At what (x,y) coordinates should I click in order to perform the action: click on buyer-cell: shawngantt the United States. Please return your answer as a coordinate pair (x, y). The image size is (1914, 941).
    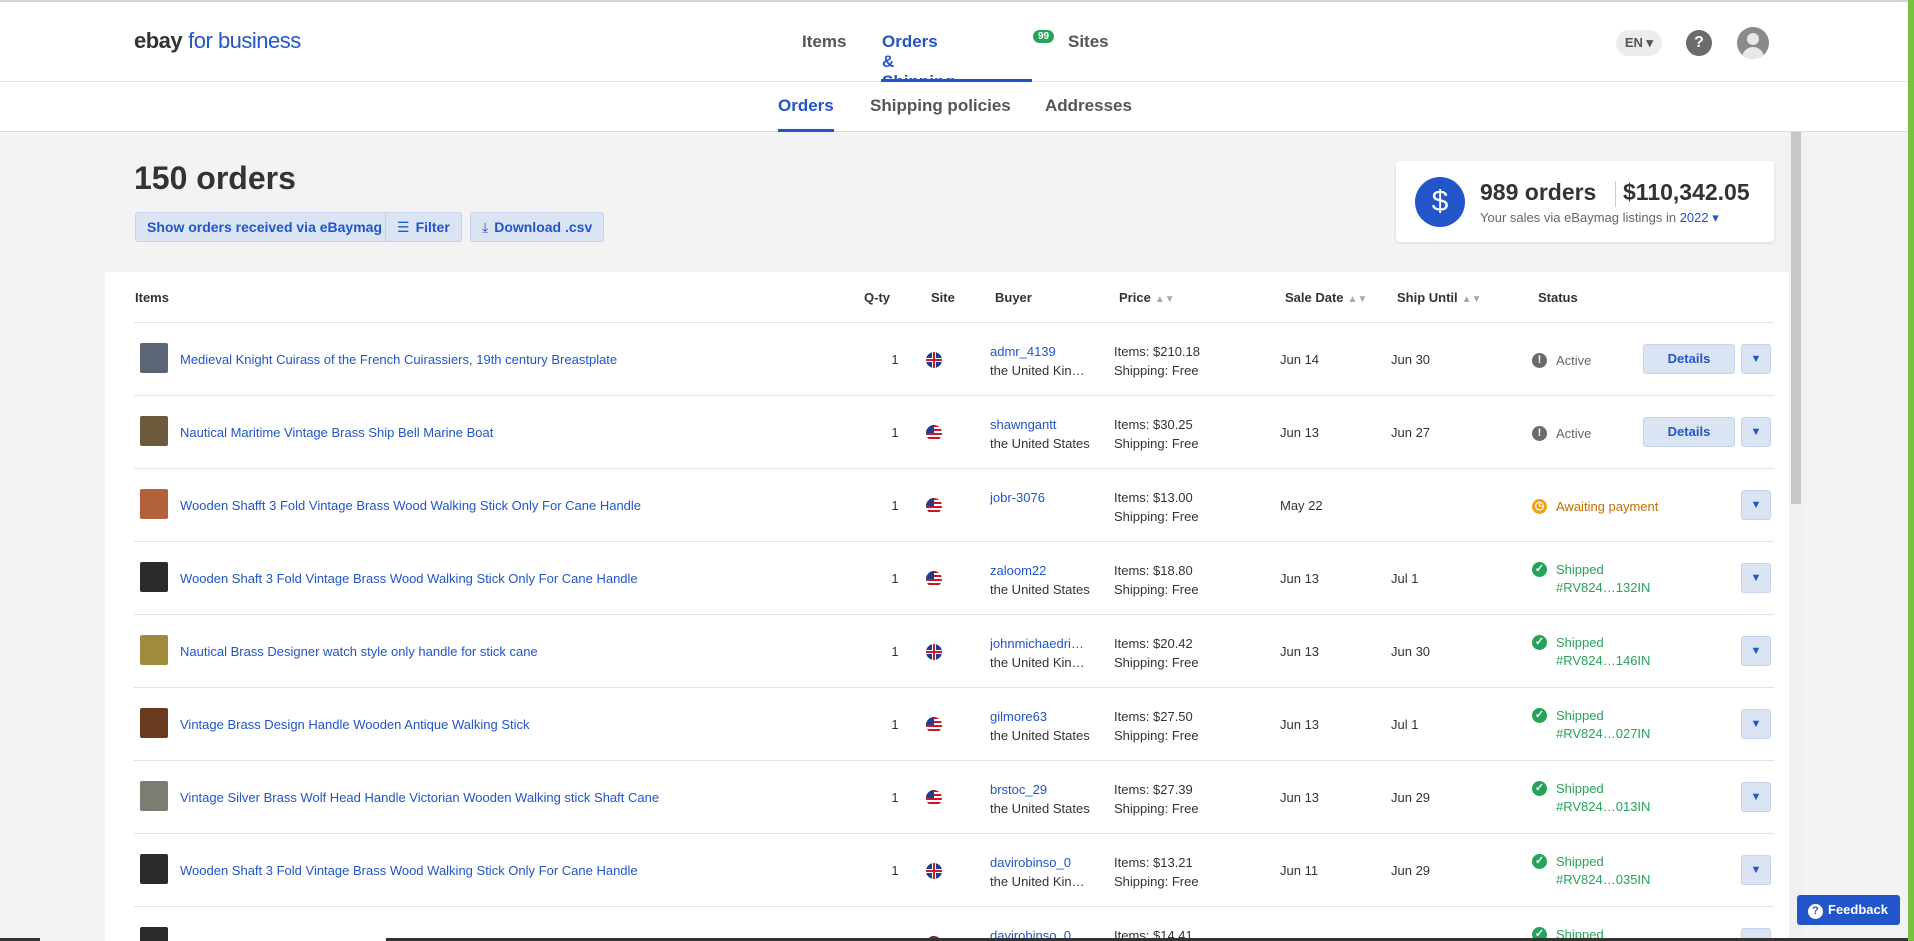
    Looking at the image, I should click on (1040, 434).